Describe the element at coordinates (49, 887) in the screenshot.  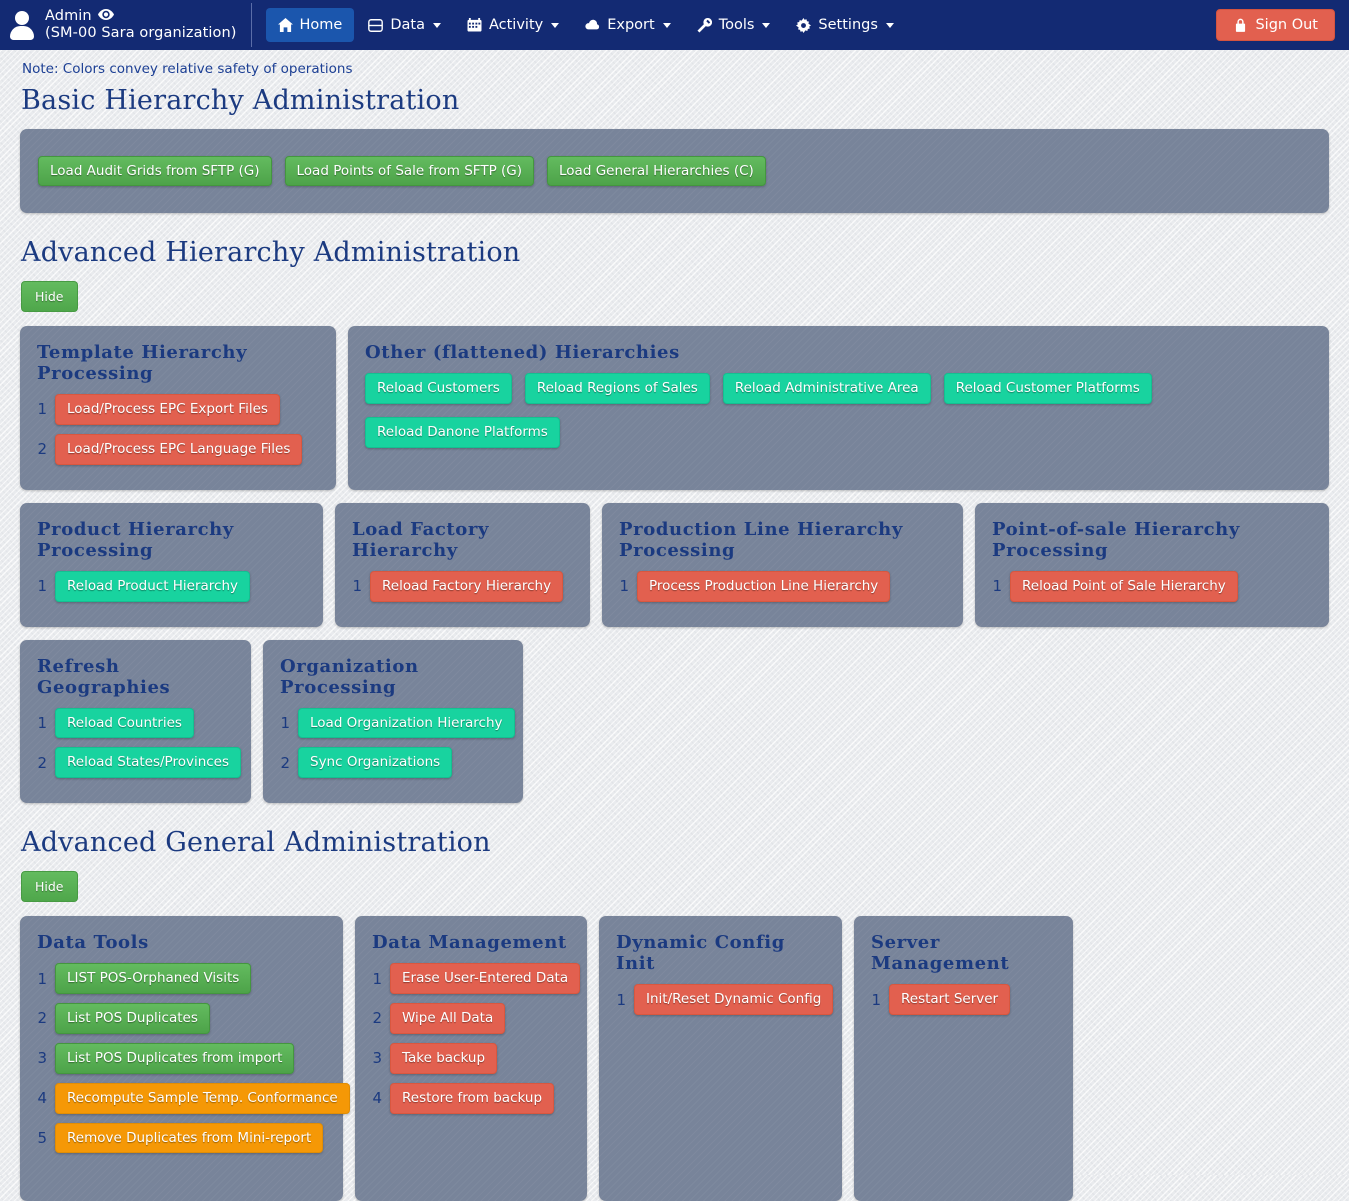
I see `hide-advanced-general-button: Hide` at that location.